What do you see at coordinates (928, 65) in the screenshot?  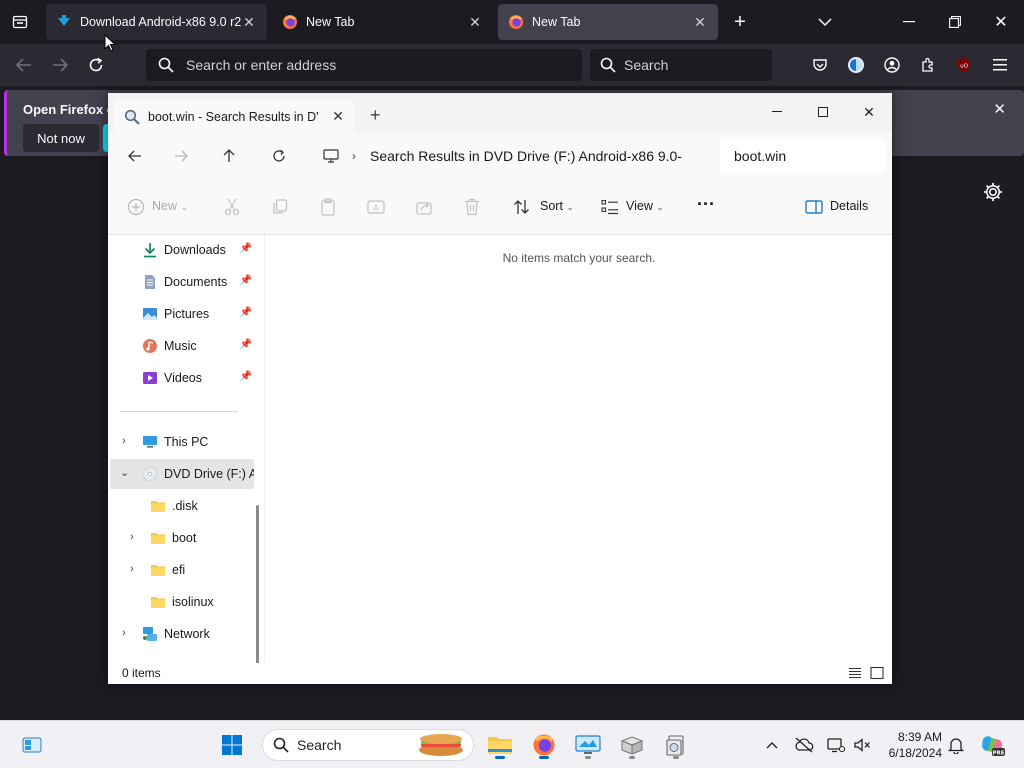 I see `extensions-icon` at bounding box center [928, 65].